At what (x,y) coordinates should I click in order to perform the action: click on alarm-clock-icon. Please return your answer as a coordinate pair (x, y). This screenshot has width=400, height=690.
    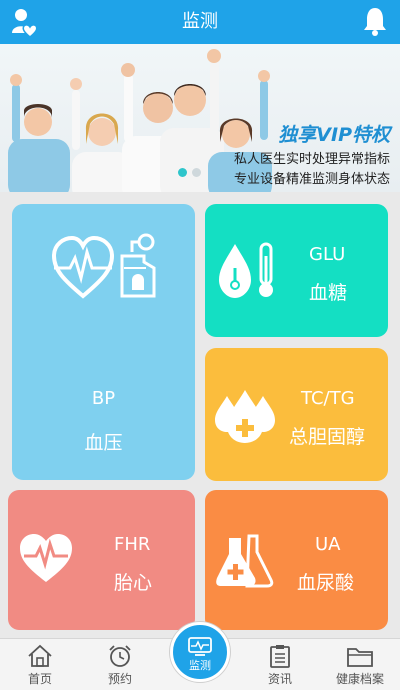
    Looking at the image, I should click on (120, 656).